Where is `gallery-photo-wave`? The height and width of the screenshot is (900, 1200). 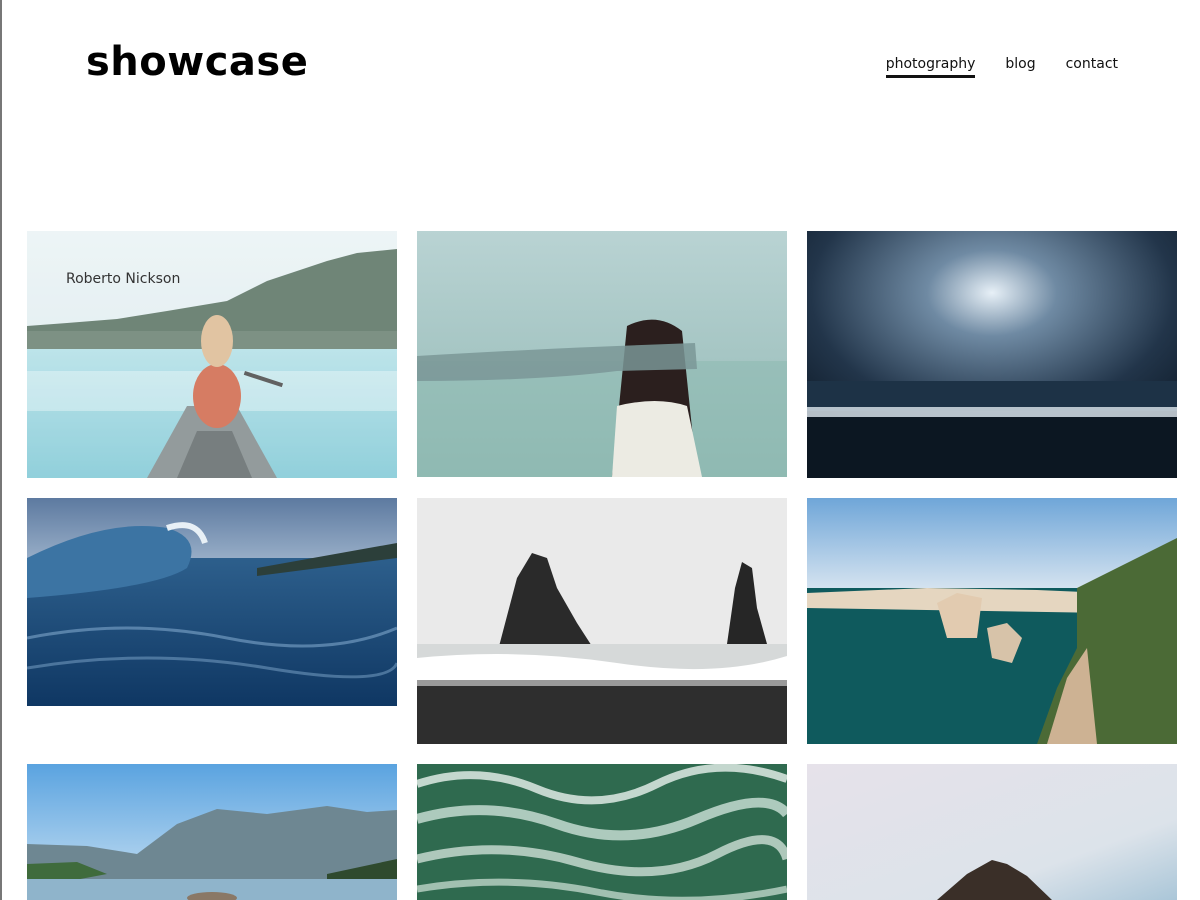
gallery-photo-wave is located at coordinates (212, 602).